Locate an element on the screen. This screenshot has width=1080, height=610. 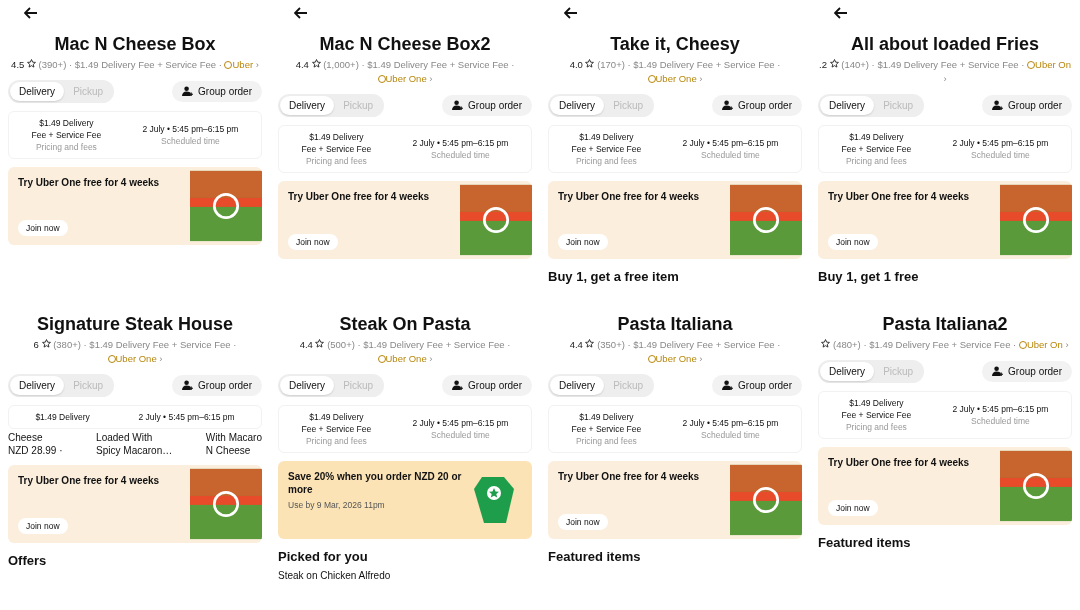
section-heading: Buy 1, get a free item is located at coordinates (614, 276).